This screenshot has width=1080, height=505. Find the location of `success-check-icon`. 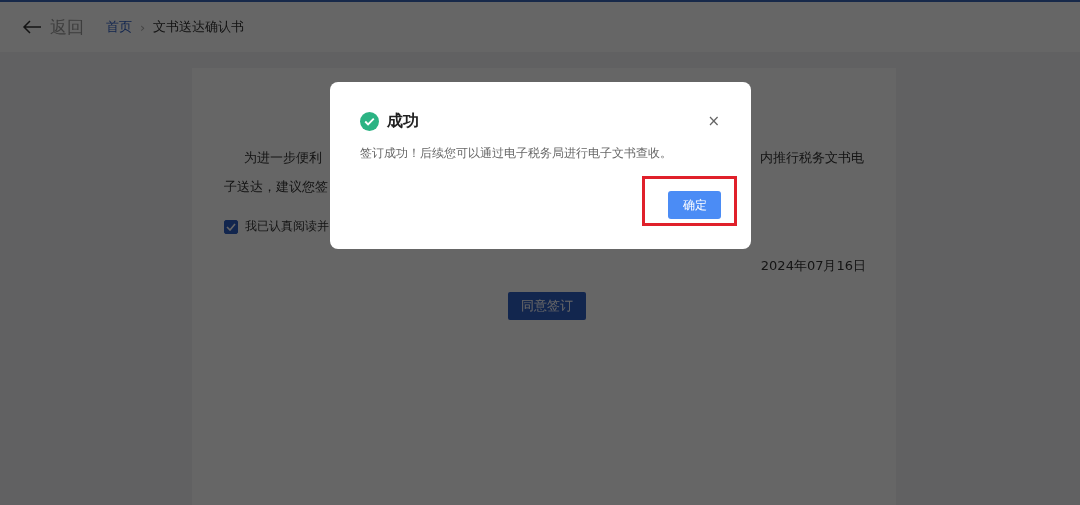

success-check-icon is located at coordinates (369, 121).